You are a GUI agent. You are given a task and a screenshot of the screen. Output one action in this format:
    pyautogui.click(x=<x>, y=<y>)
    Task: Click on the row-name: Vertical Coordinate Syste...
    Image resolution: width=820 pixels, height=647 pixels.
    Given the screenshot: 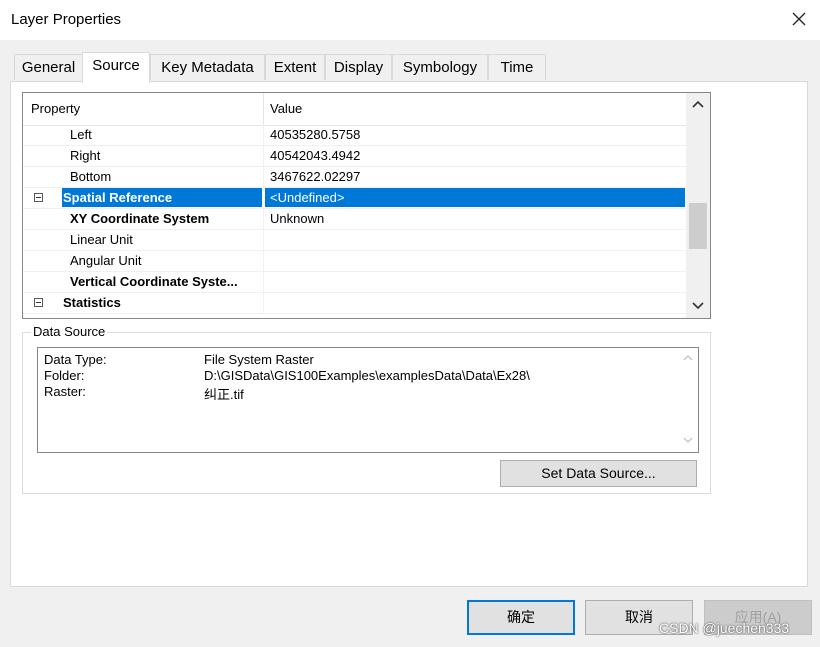 What is the action you would take?
    pyautogui.click(x=154, y=281)
    